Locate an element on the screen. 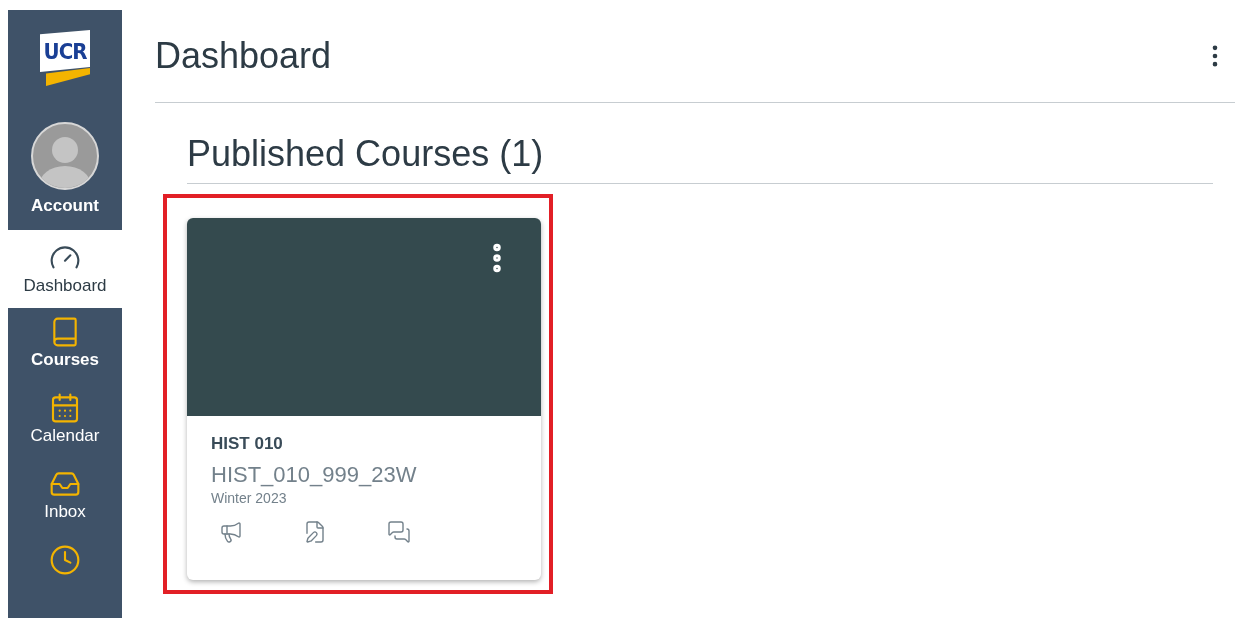 The width and height of the screenshot is (1235, 618). megaphone-icon is located at coordinates (231, 532).